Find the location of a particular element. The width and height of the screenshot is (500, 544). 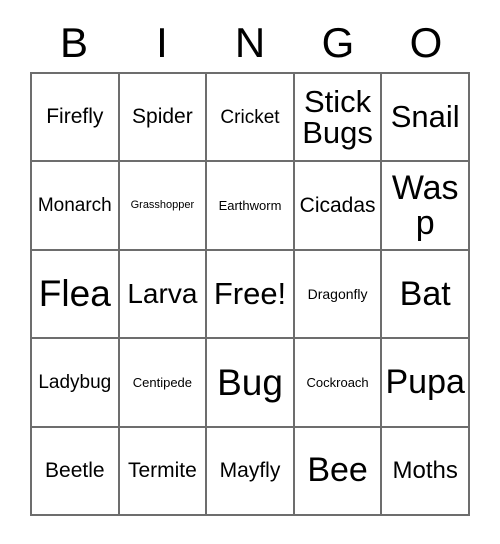

bingo-cell: Firefly is located at coordinates (76, 118).